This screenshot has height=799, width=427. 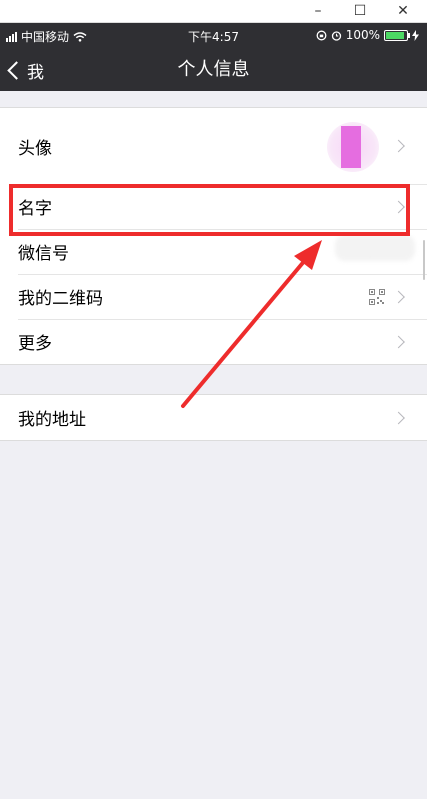 I want to click on qr-code-label: 我的二维码, so click(x=60, y=299).